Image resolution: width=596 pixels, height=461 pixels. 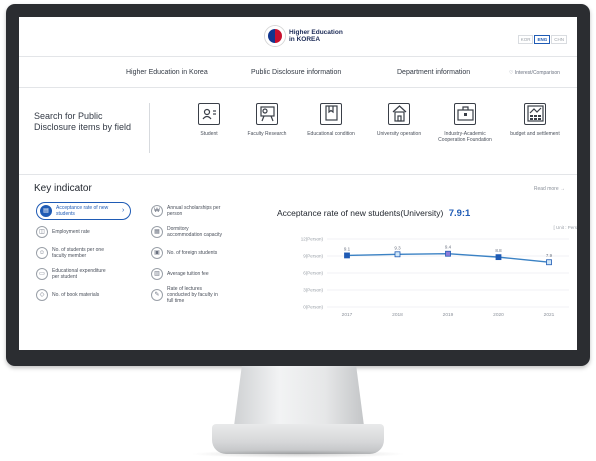 What do you see at coordinates (209, 134) in the screenshot?
I see `category-label: Student` at bounding box center [209, 134].